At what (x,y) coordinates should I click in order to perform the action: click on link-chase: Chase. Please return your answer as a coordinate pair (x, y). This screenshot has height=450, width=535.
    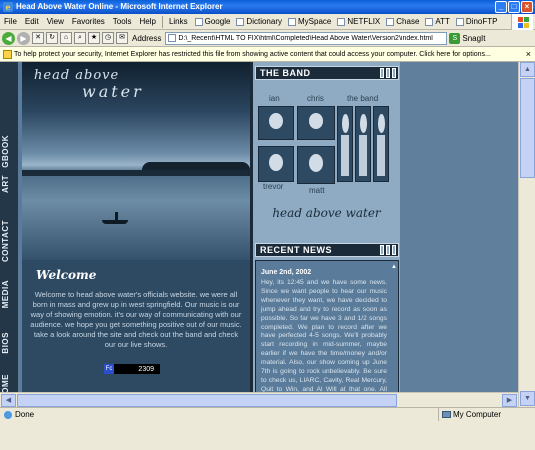
    Looking at the image, I should click on (402, 21).